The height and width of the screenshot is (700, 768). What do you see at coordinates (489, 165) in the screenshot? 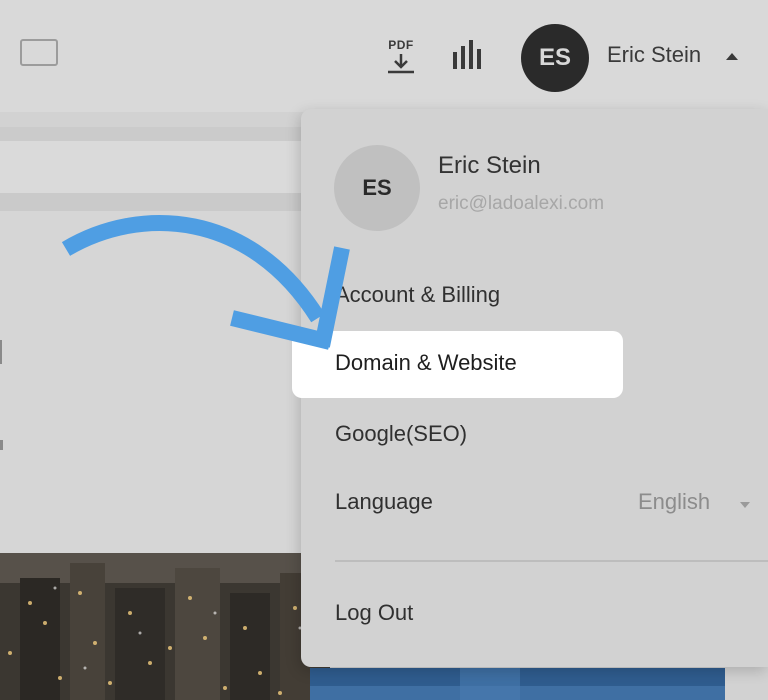
I see `menu-user-name: Eric Stein` at bounding box center [489, 165].